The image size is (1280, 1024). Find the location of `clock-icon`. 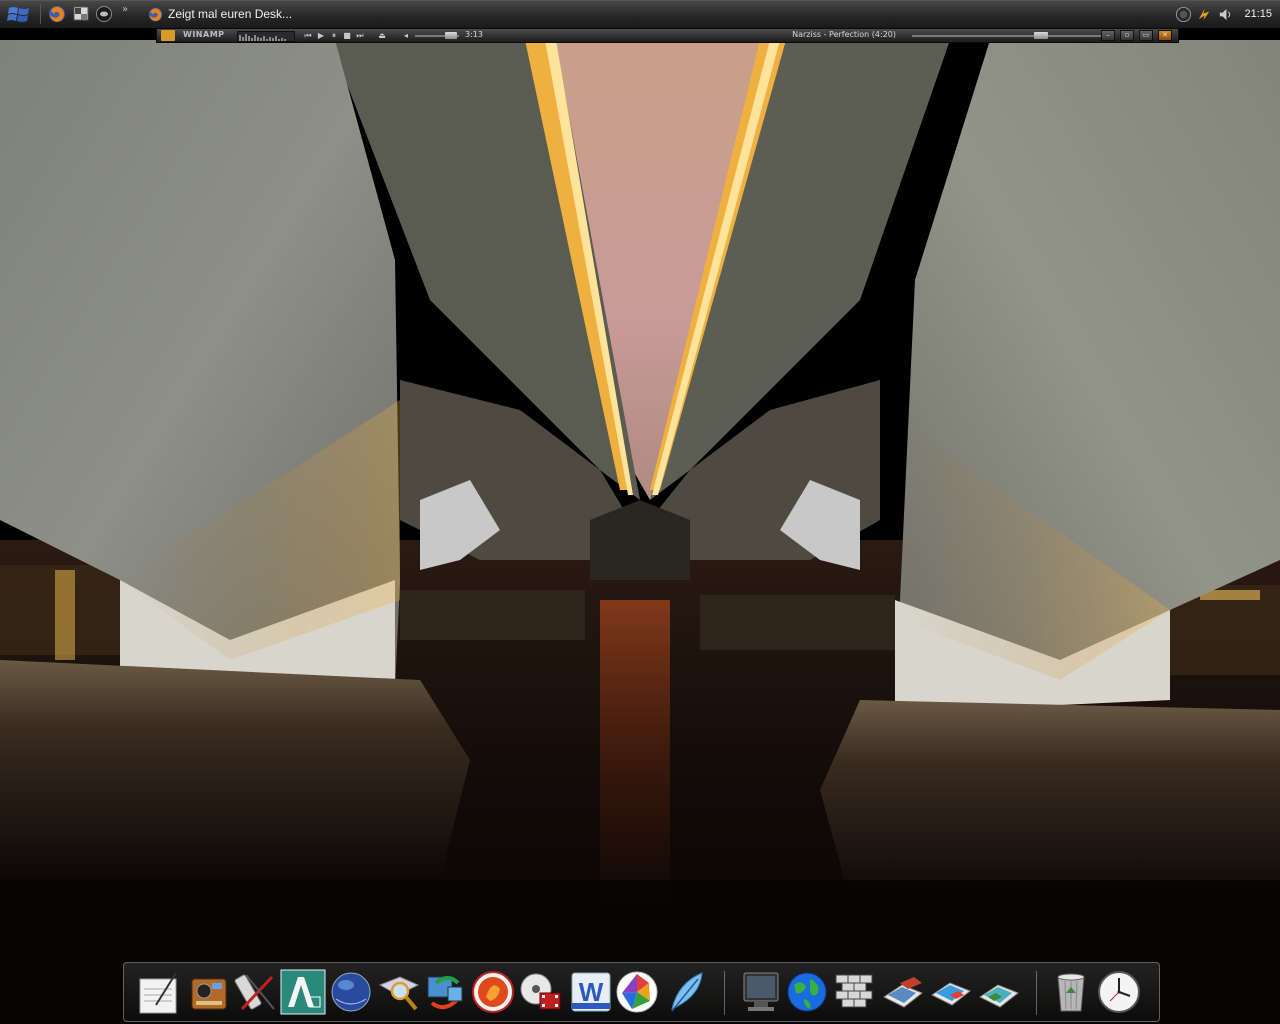

clock-icon is located at coordinates (1119, 992).